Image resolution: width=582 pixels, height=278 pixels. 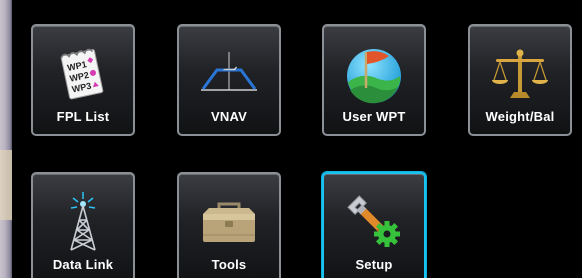 I want to click on vnav-button: VNAV, so click(x=229, y=80).